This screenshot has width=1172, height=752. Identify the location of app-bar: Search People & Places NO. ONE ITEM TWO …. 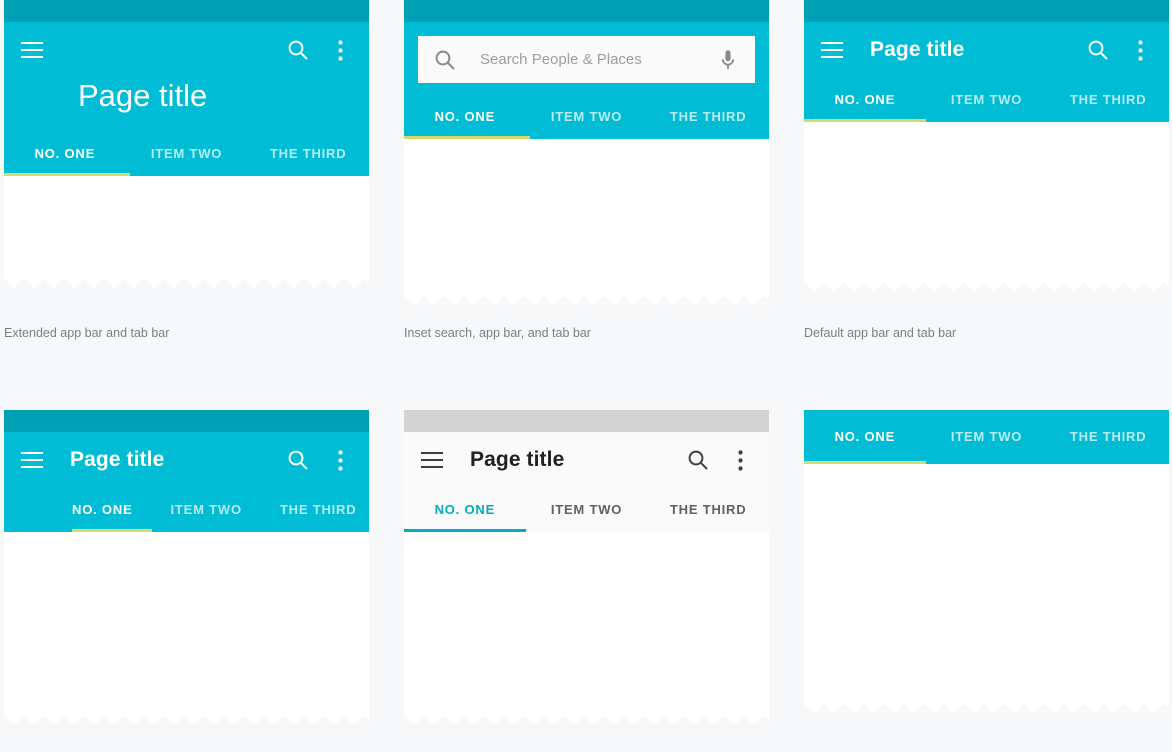
(586, 80).